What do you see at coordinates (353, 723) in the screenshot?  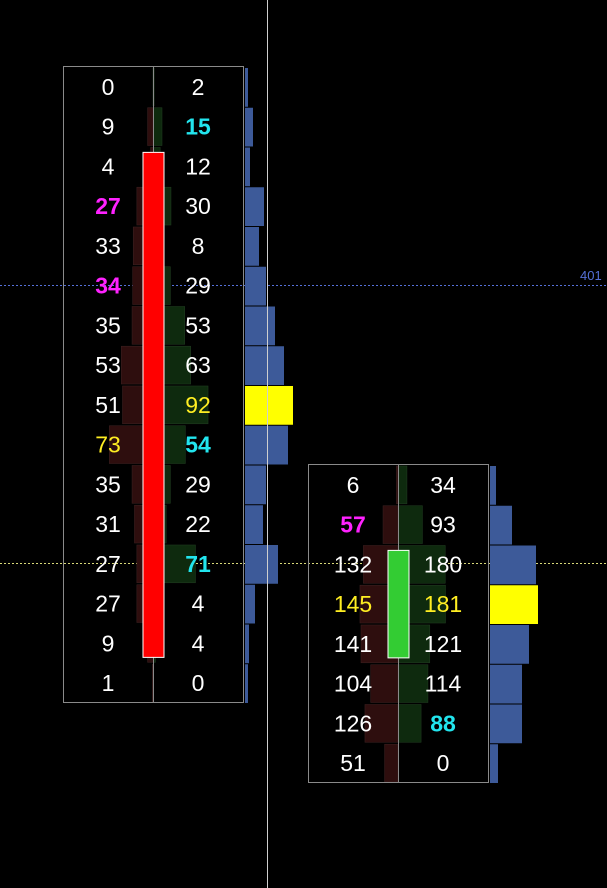 I see `bid-volume-label: 126` at bounding box center [353, 723].